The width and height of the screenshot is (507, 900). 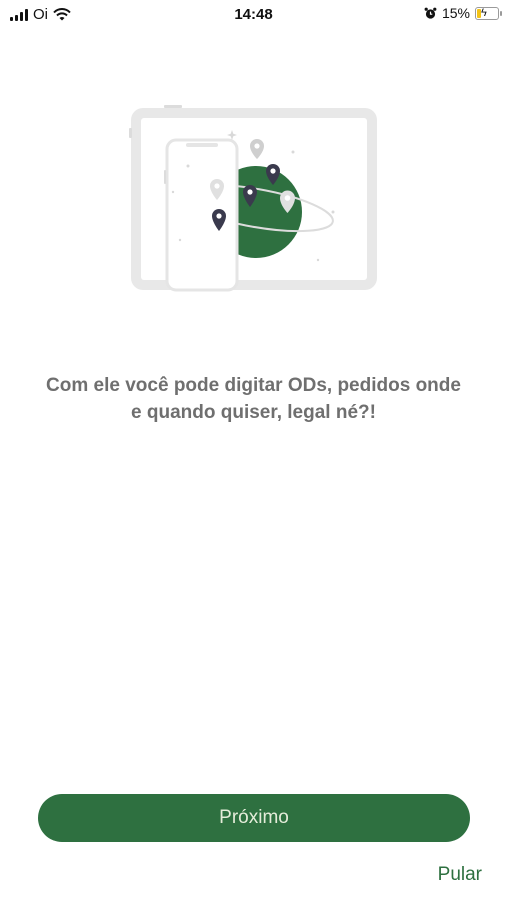 I want to click on onboarding-illustration, so click(x=253, y=198).